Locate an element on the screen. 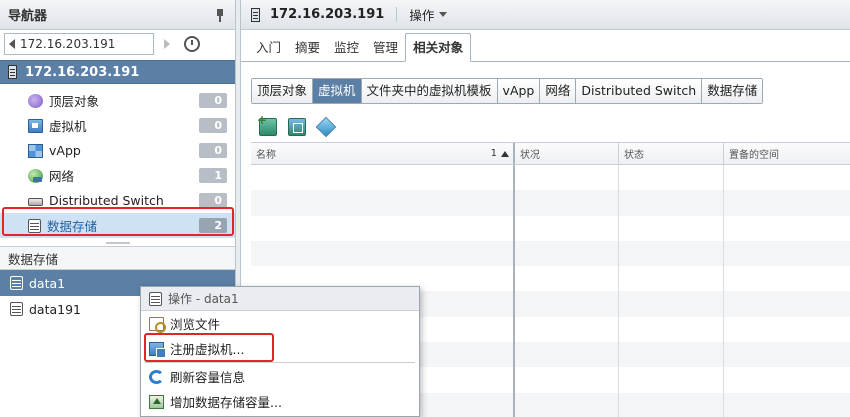 This screenshot has height=417, width=850. splitter-grip is located at coordinates (117, 243).